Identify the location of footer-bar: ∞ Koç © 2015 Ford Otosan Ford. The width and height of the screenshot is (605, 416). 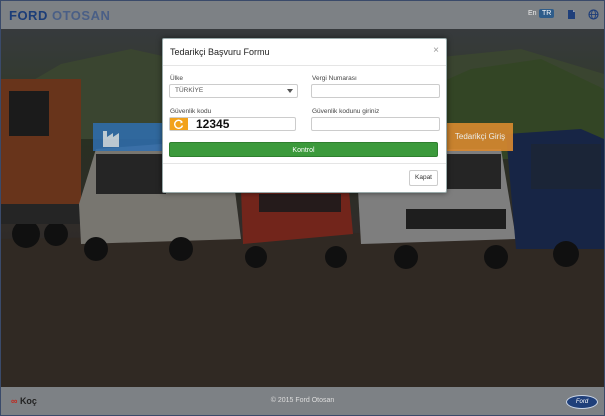
(302, 401).